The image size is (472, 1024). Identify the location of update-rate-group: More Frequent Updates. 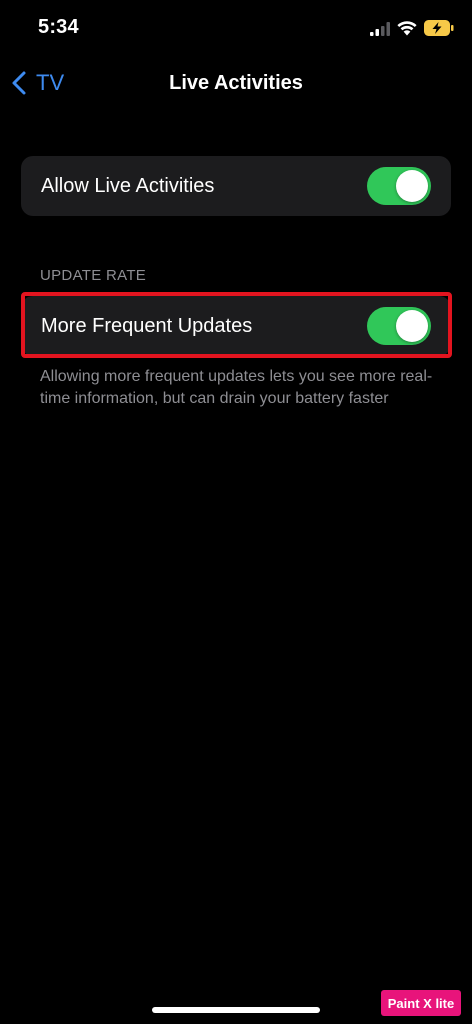
(236, 326).